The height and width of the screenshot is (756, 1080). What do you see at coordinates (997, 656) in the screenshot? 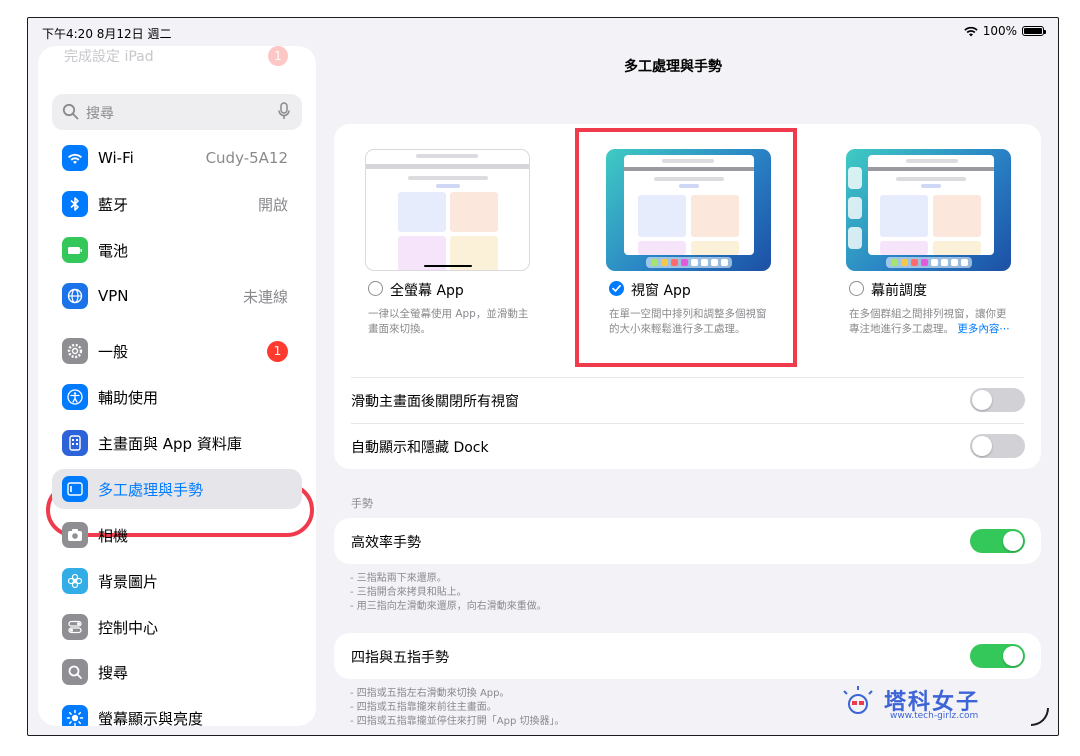
I see `four-five-finger-toggle` at bounding box center [997, 656].